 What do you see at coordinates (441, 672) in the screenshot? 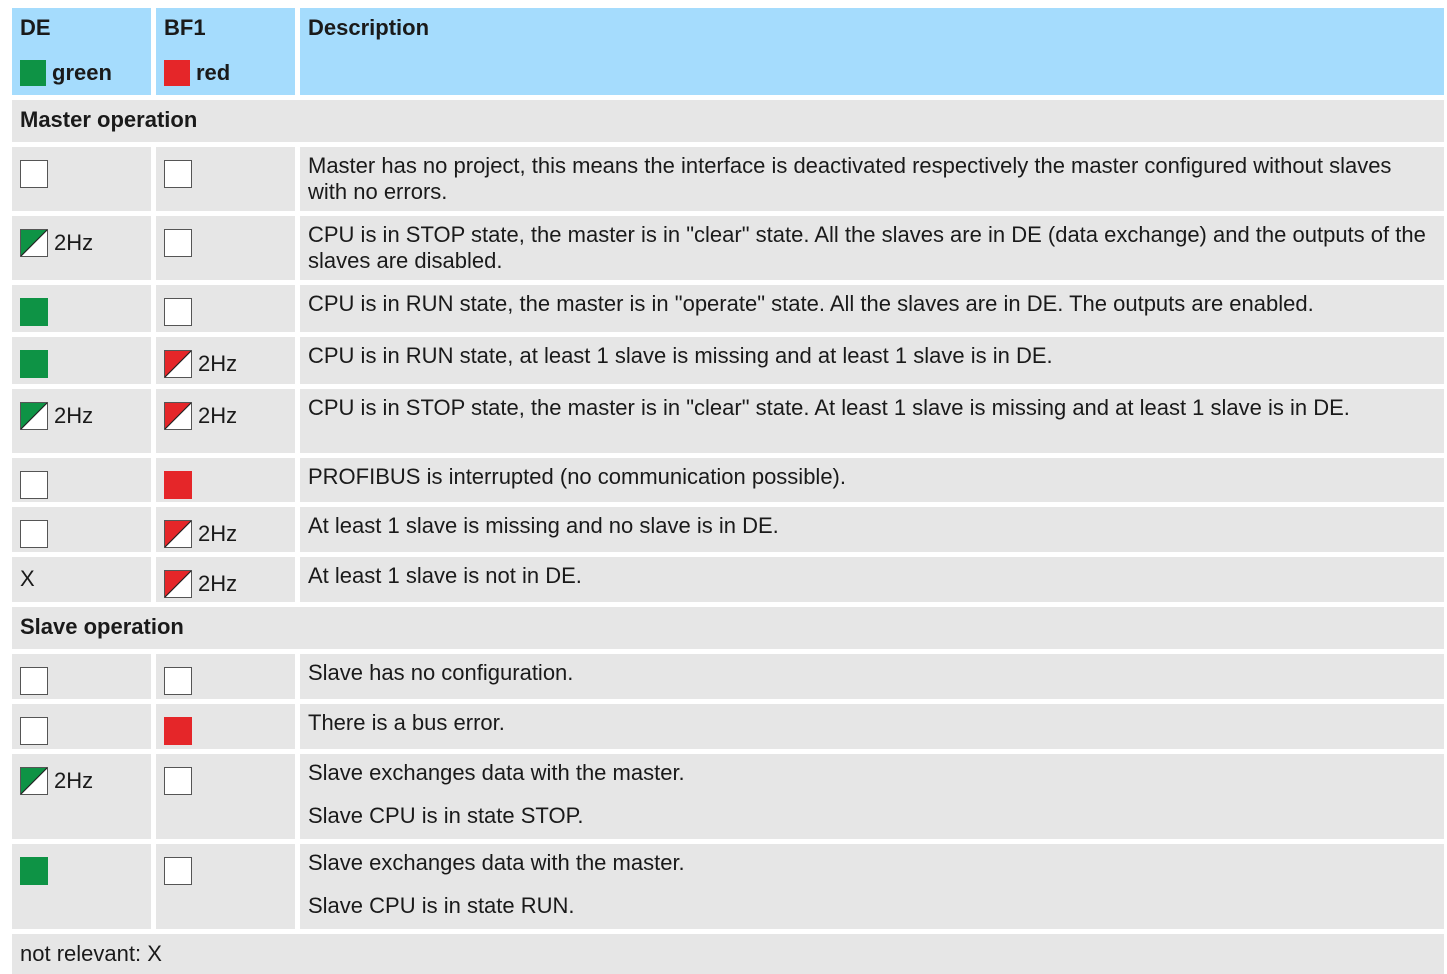
I see `description-text: Slave has no configuration.` at bounding box center [441, 672].